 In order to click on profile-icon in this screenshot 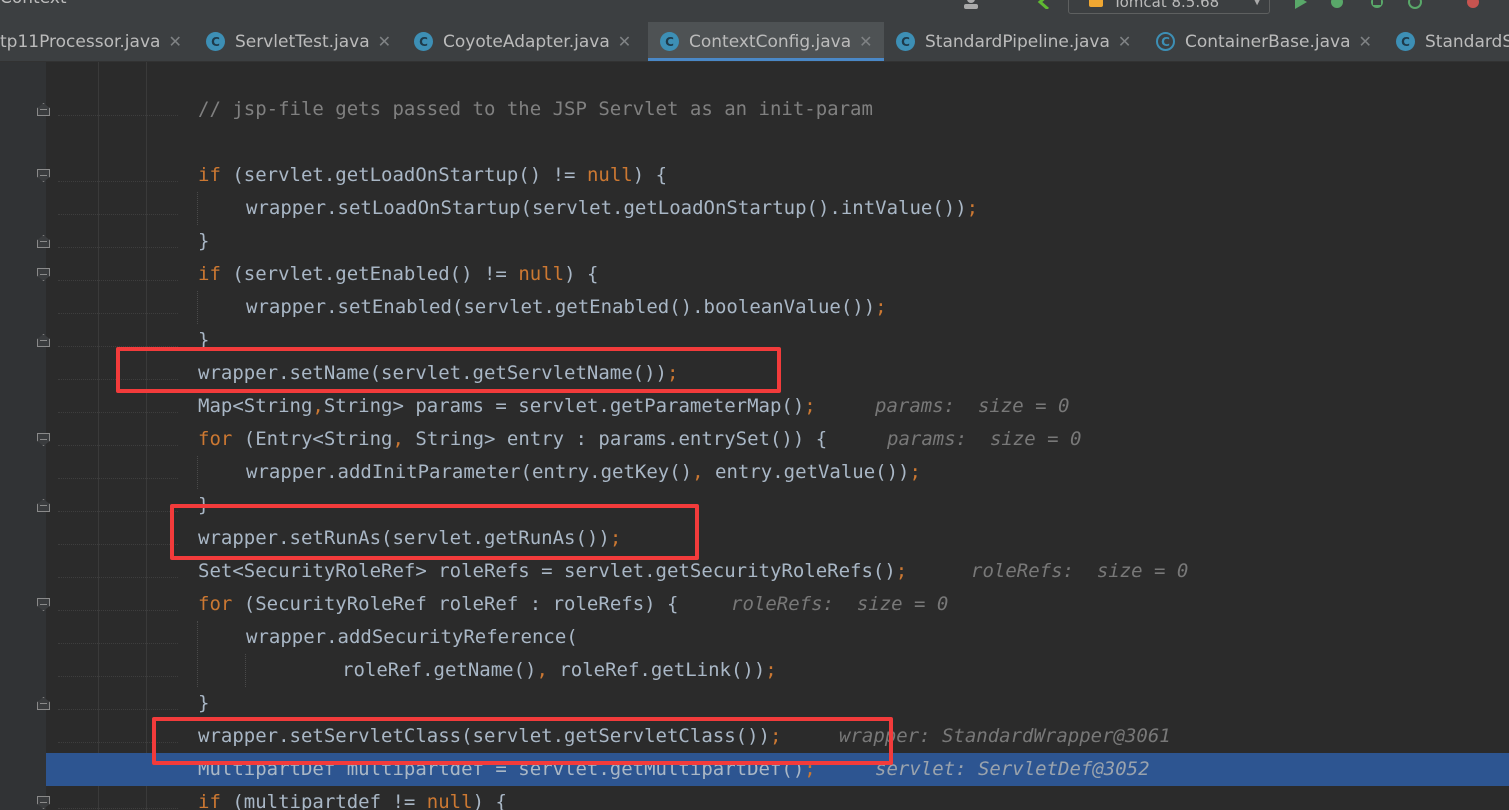, I will do `click(1415, 4)`.